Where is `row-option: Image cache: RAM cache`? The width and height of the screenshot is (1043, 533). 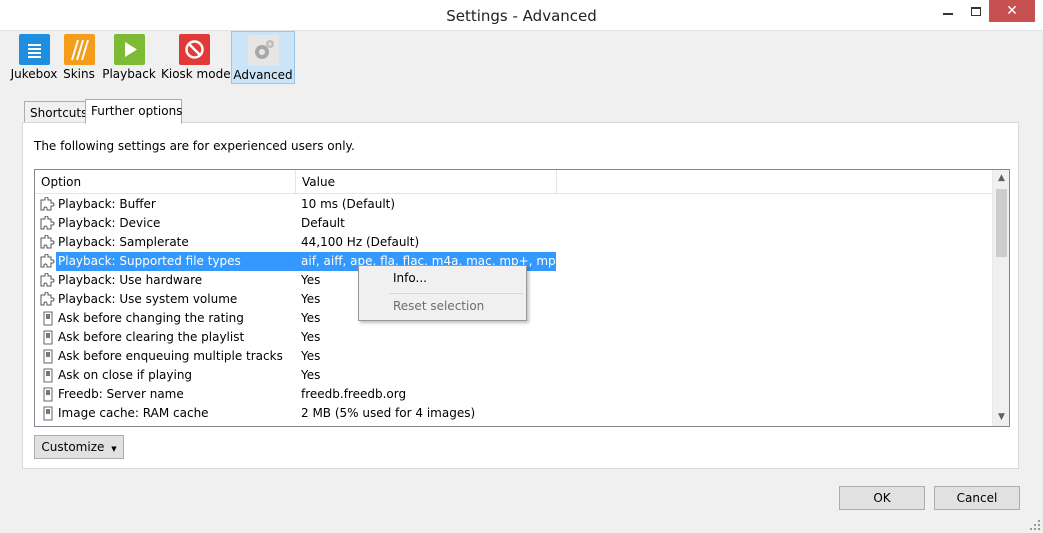 row-option: Image cache: RAM cache is located at coordinates (133, 413).